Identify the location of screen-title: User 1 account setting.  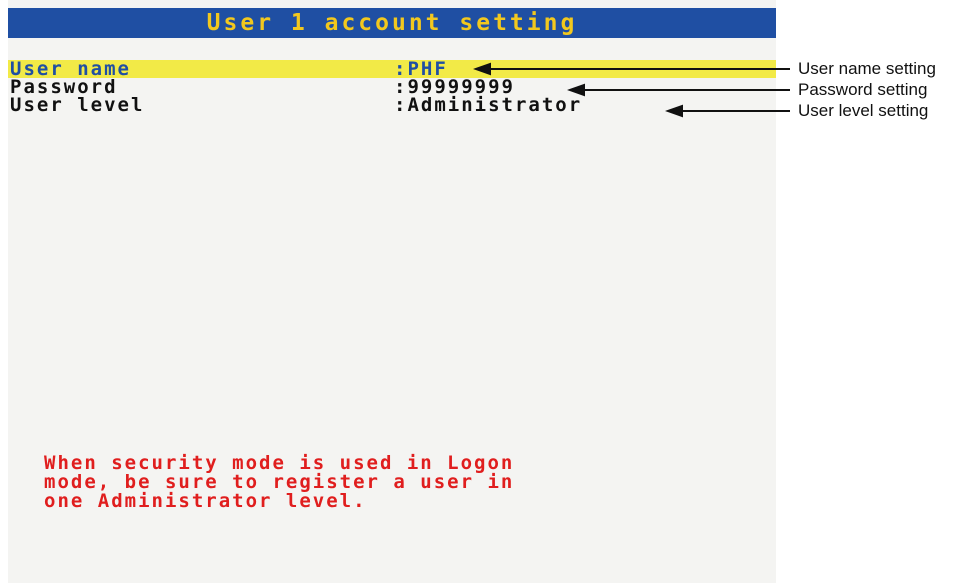
(392, 23).